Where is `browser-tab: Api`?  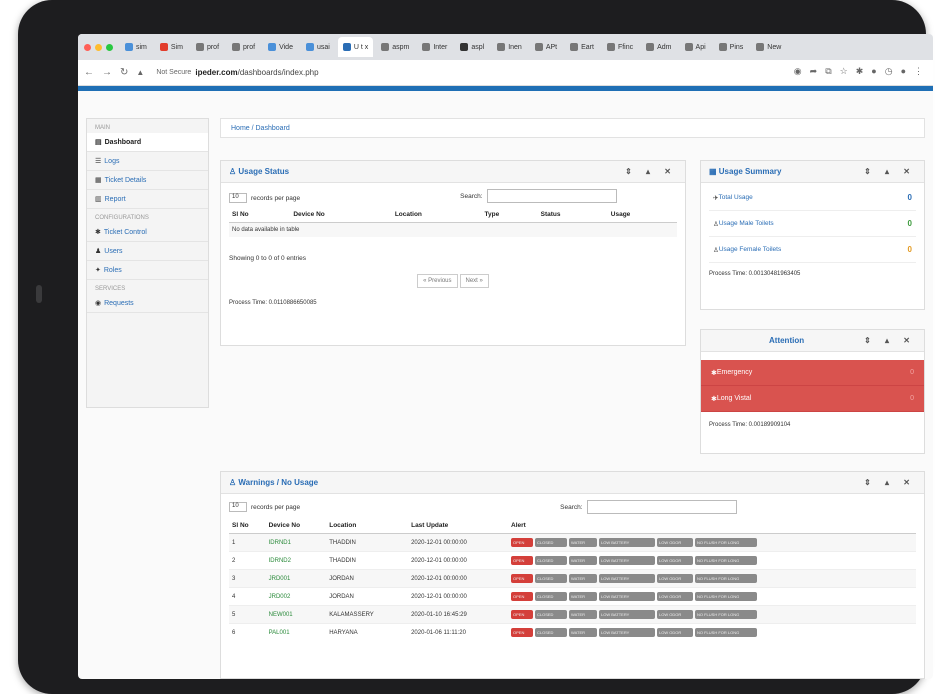 browser-tab: Api is located at coordinates (695, 47).